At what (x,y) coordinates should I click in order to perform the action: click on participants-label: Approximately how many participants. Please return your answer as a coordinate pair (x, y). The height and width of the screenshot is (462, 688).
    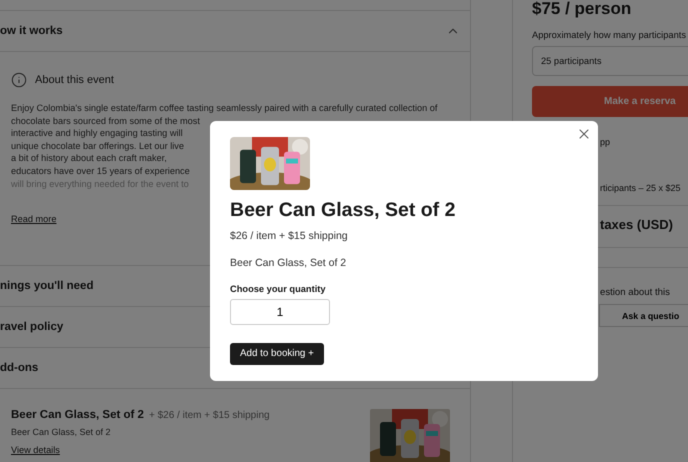
    Looking at the image, I should click on (609, 35).